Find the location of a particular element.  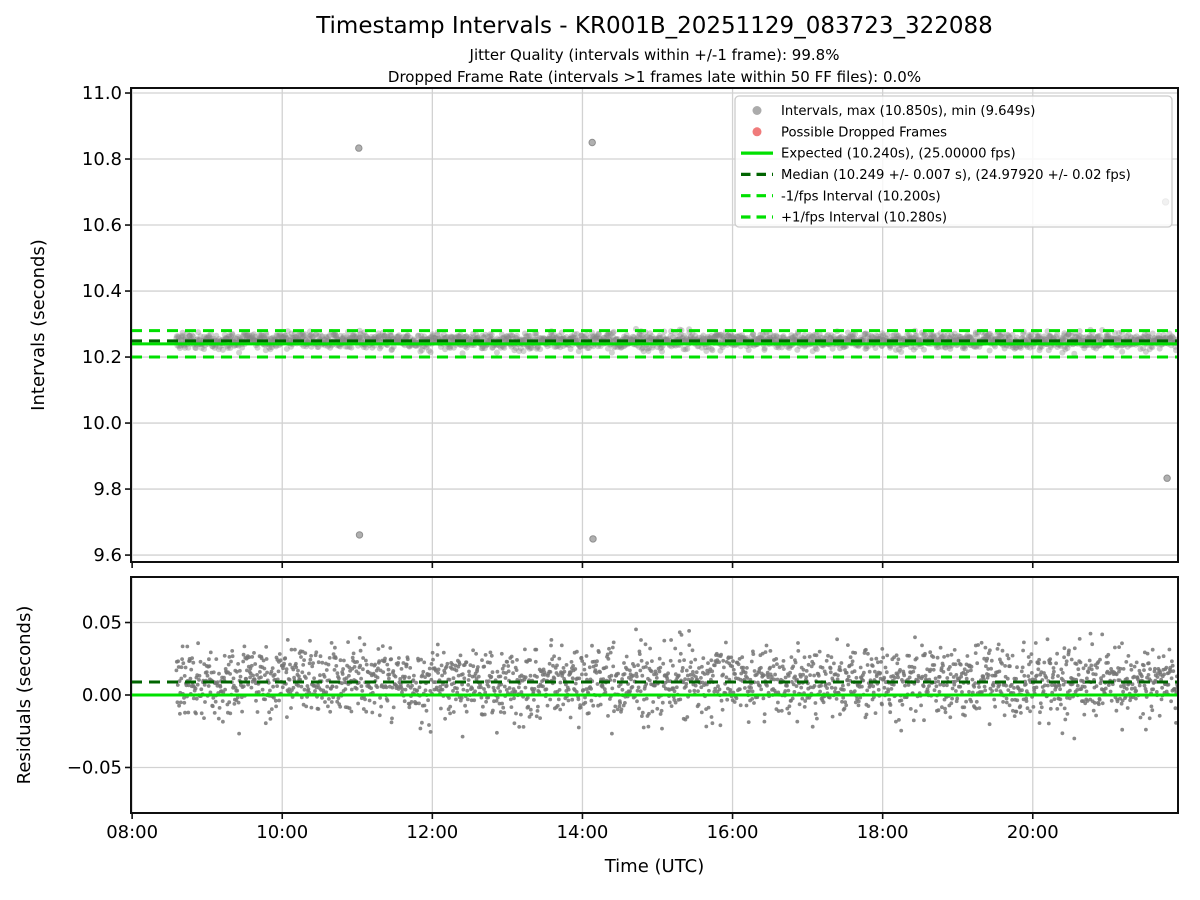

legend-label: +1/fps Interval (10.280s) is located at coordinates (864, 218).